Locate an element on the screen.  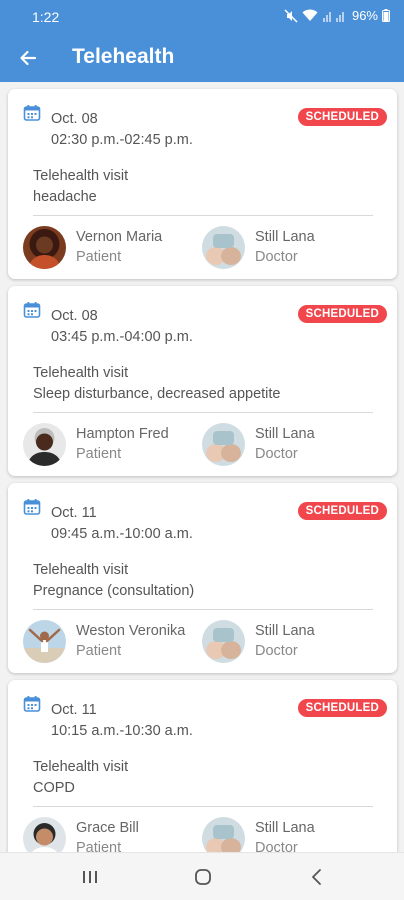
status-bar: 1:22 96% is located at coordinates (202, 17).